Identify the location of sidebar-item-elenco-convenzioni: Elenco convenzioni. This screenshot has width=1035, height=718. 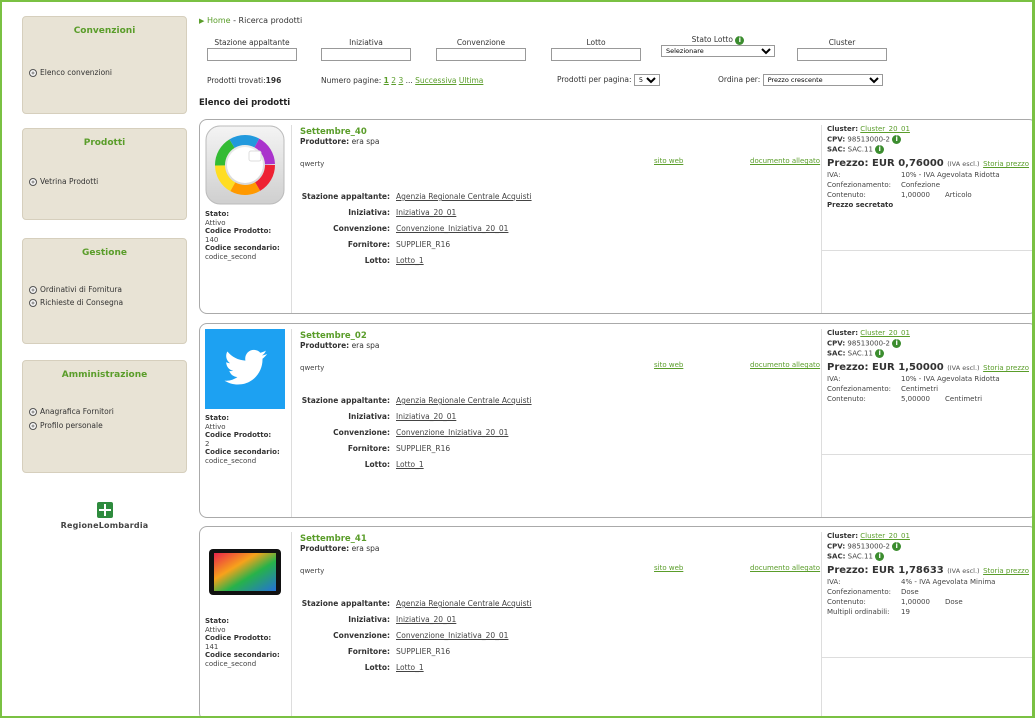
(70, 72).